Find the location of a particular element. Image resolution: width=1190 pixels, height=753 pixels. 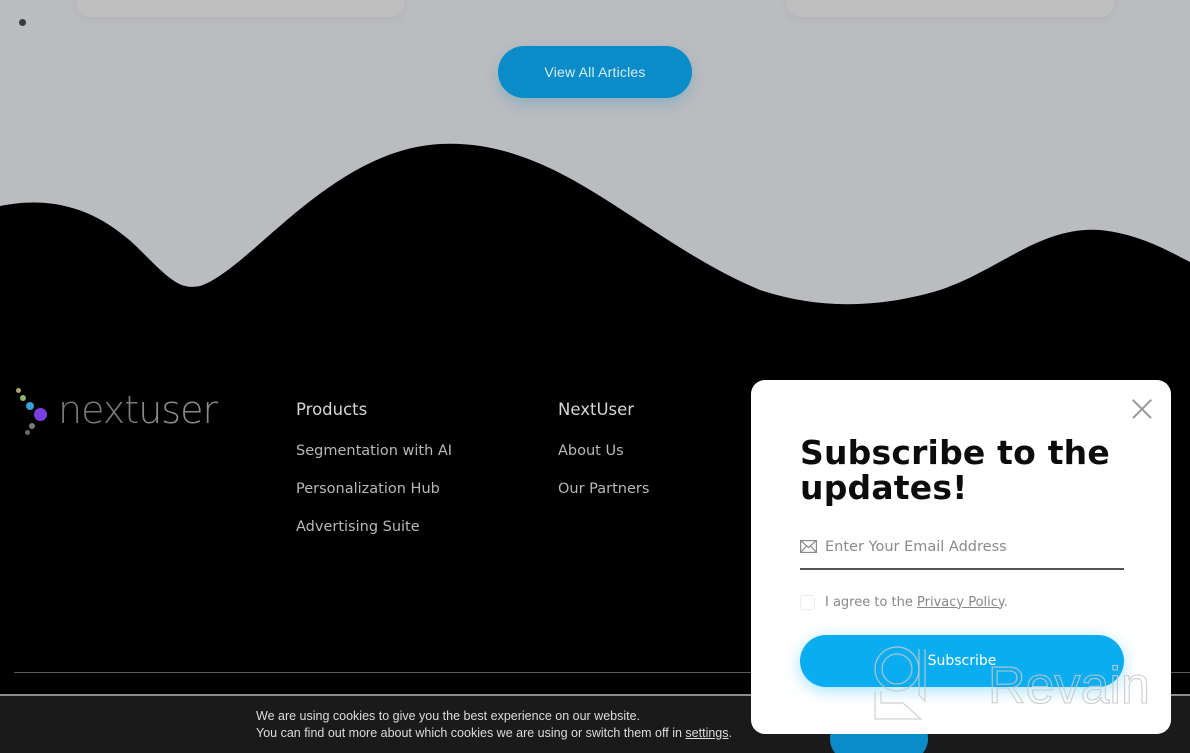

cookie-settings-link: settings is located at coordinates (706, 733).